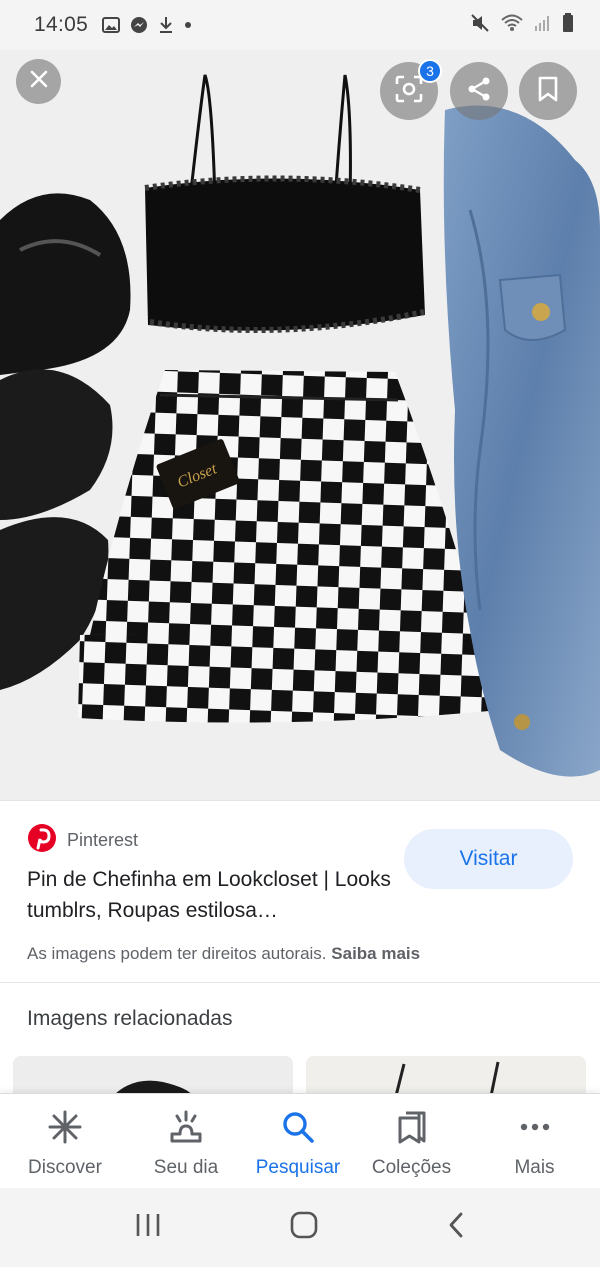 This screenshot has width=600, height=1267. Describe the element at coordinates (480, 25) in the screenshot. I see `mute-icon` at that location.